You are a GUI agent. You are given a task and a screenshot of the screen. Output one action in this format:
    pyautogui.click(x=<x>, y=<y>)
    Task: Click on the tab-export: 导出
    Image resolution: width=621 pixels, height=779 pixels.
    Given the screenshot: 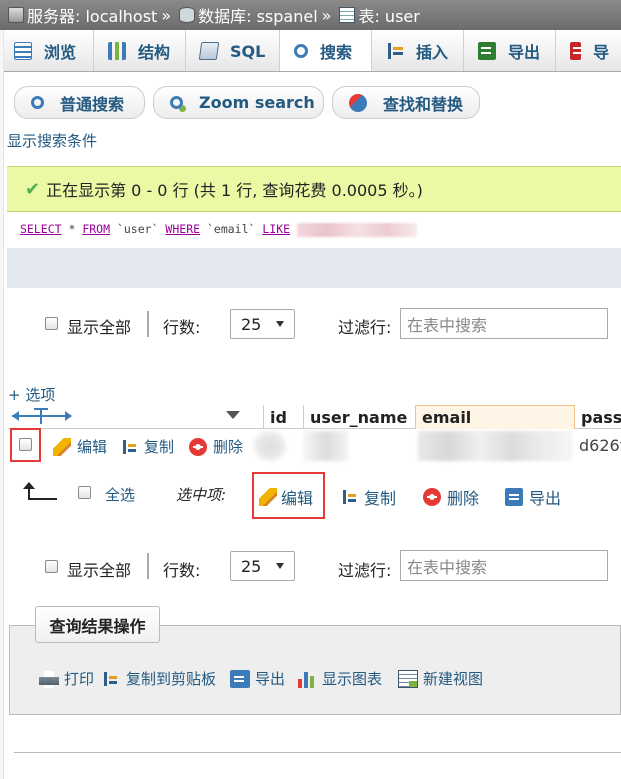 What is the action you would take?
    pyautogui.click(x=510, y=50)
    